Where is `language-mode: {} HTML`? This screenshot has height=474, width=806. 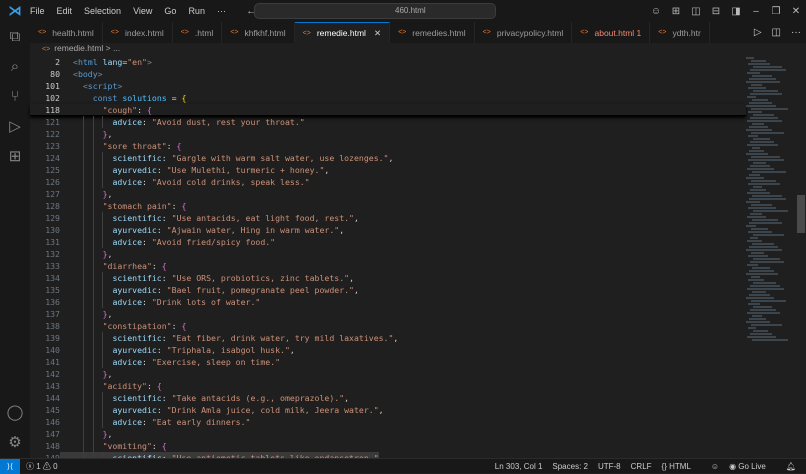
language-mode: {} HTML is located at coordinates (681, 466).